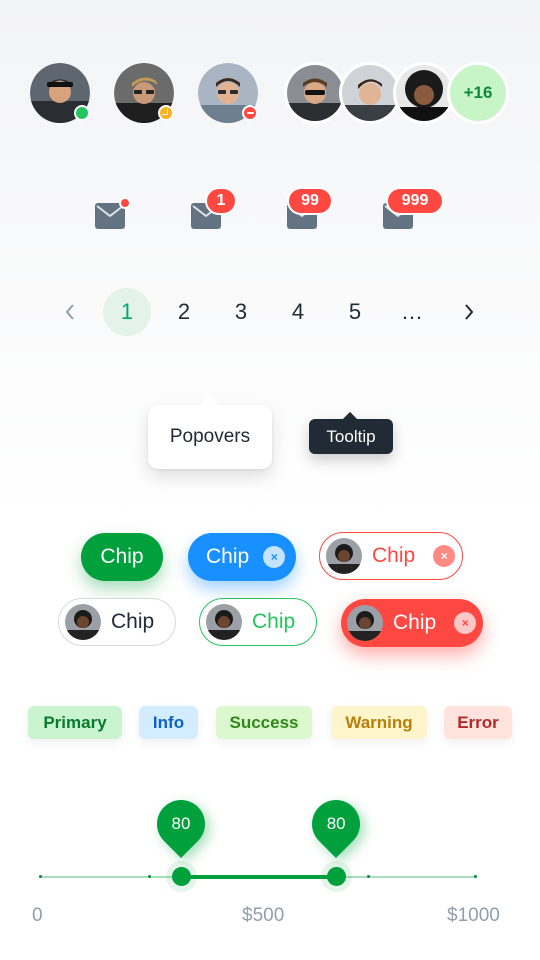  I want to click on busy-status-icon, so click(250, 113).